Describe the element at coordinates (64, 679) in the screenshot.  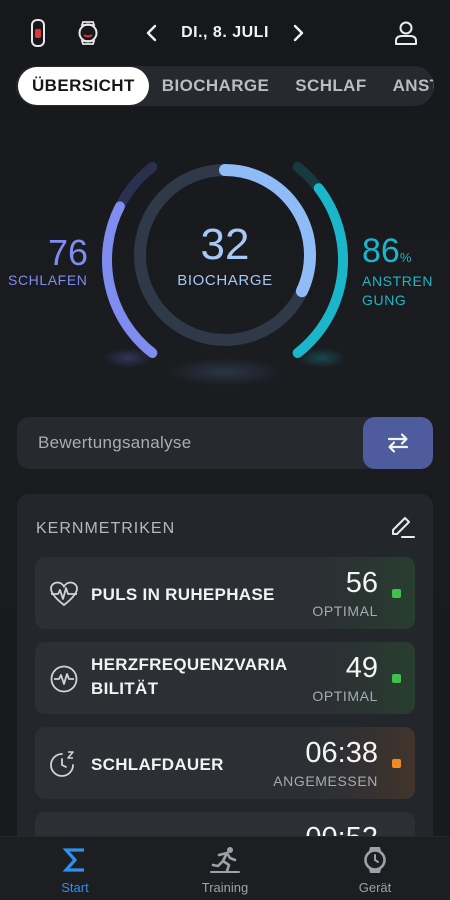
I see `heart-rate-variability-icon` at that location.